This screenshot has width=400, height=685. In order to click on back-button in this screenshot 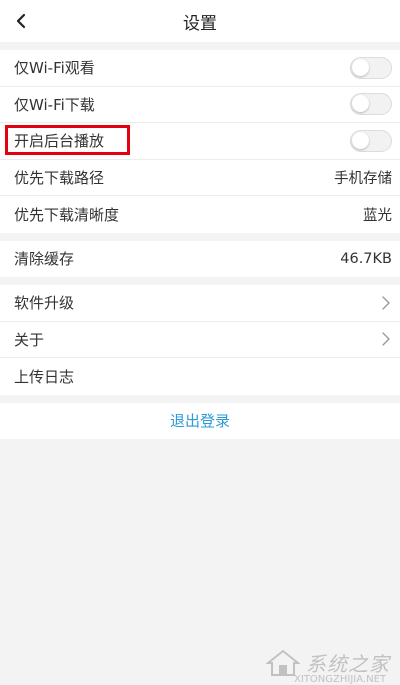, I will do `click(21, 21)`.